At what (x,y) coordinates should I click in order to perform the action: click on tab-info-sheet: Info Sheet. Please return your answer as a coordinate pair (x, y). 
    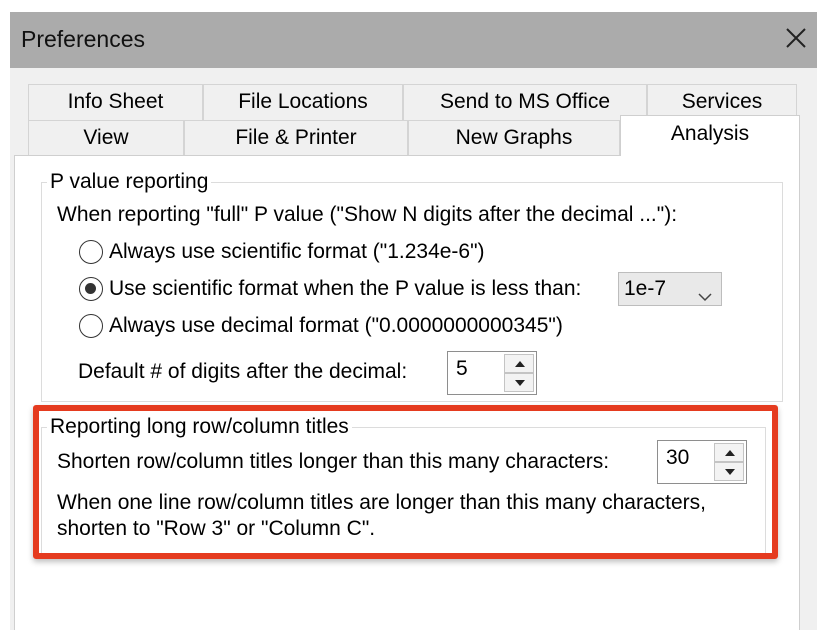
    Looking at the image, I should click on (115, 102).